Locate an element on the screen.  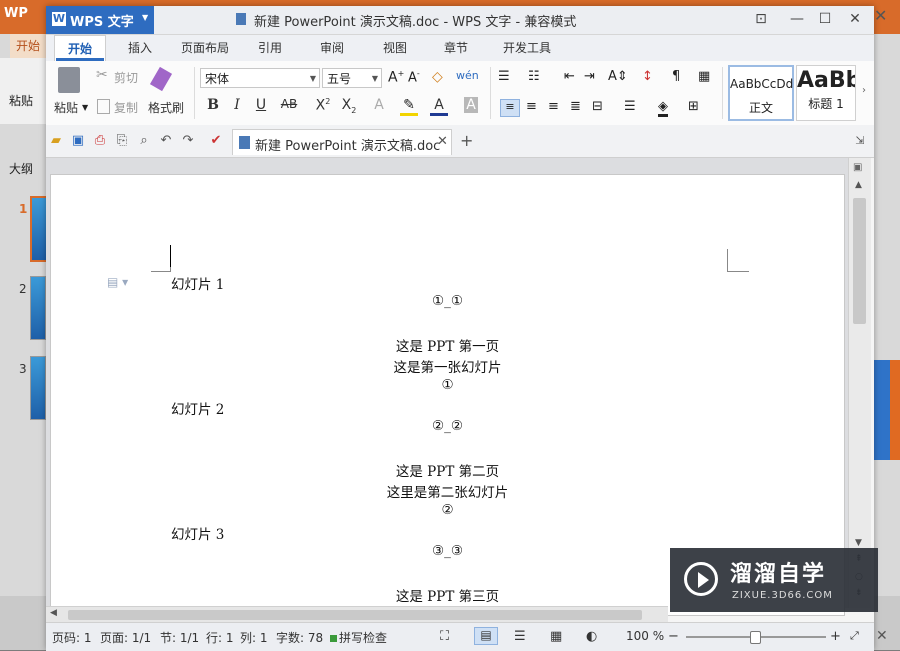
font-name-select: 宋体 ▼ is located at coordinates (260, 78).